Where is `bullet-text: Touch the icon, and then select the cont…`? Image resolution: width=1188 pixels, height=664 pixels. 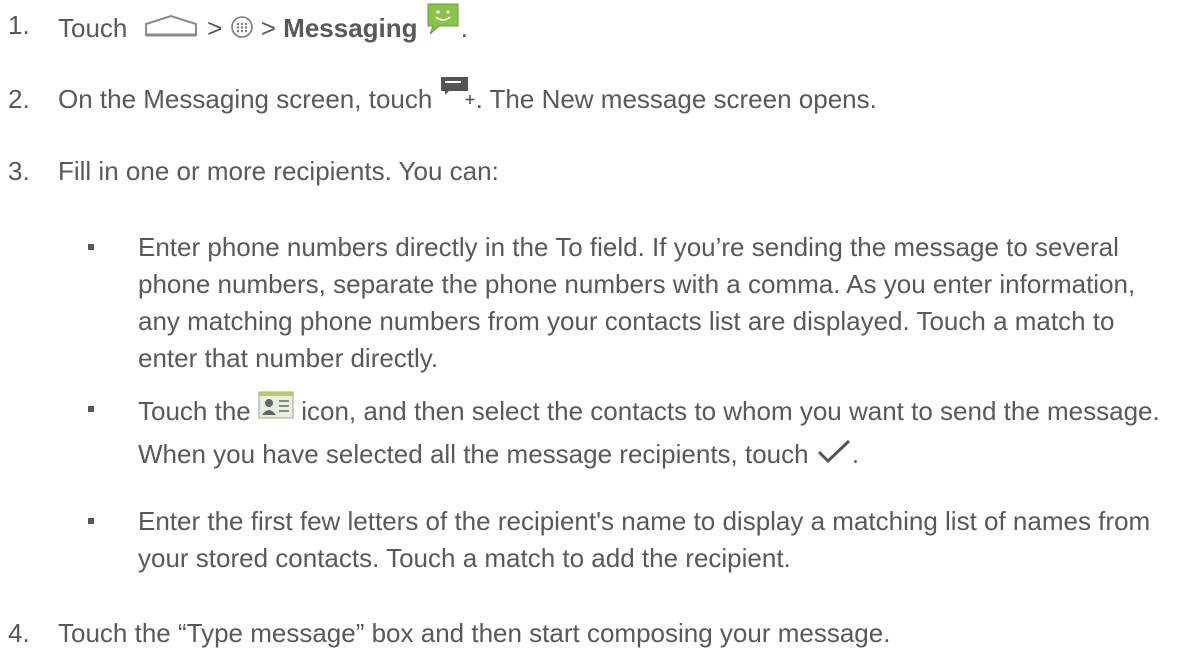 bullet-text: Touch the icon, and then select the cont… is located at coordinates (653, 433).